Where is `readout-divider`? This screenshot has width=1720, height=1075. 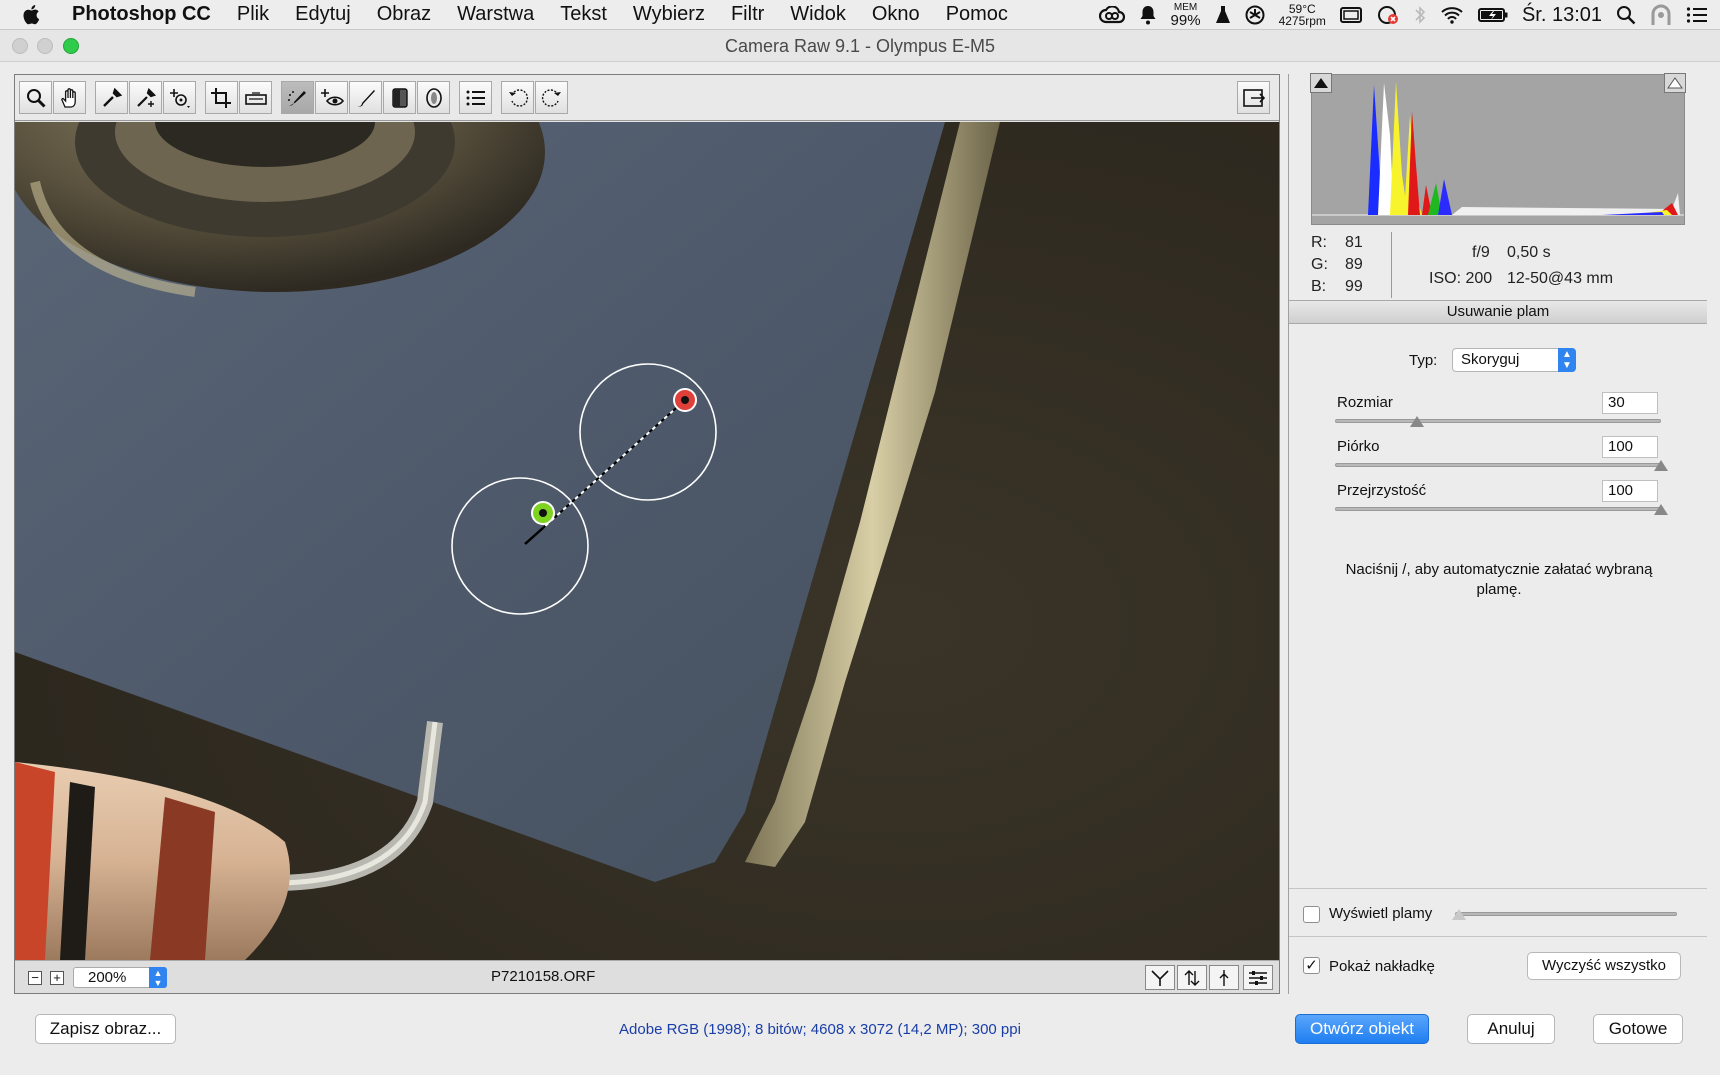 readout-divider is located at coordinates (1391, 265).